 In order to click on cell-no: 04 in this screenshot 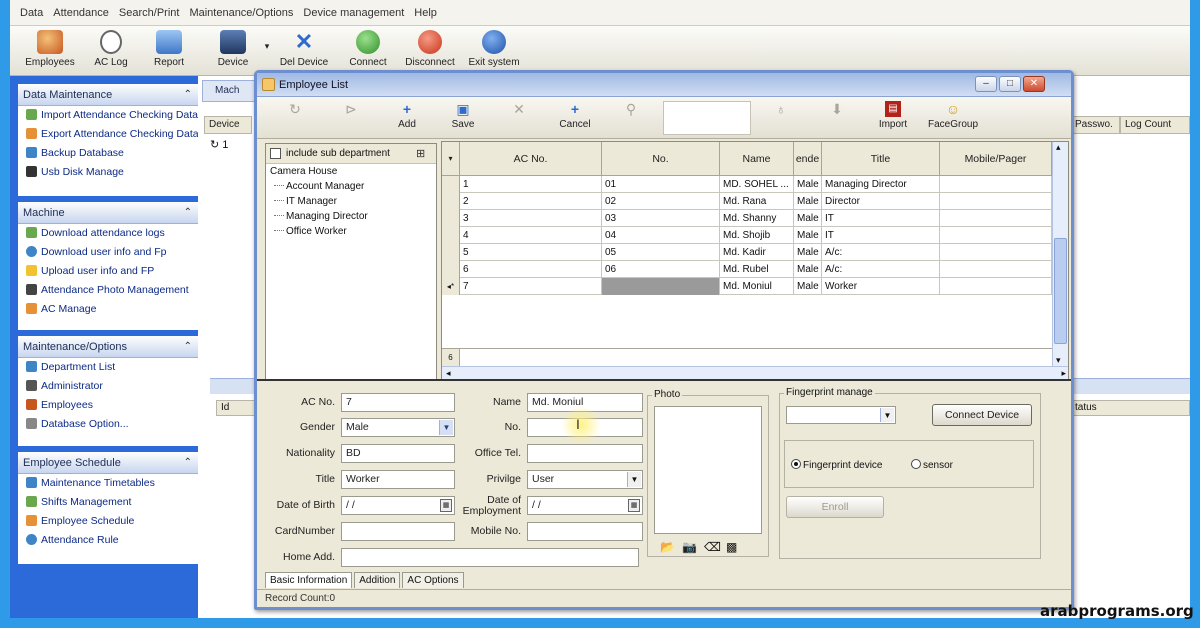, I will do `click(661, 235)`.